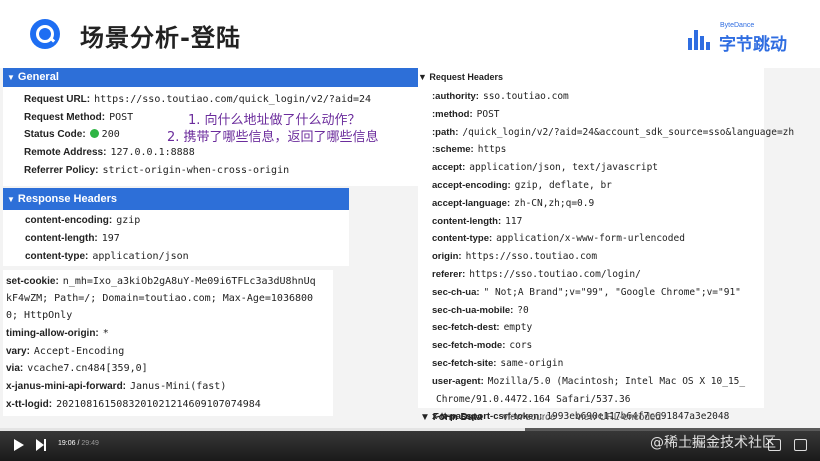 The image size is (820, 461). What do you see at coordinates (38, 77) in the screenshot?
I see `general-header-label: General` at bounding box center [38, 77].